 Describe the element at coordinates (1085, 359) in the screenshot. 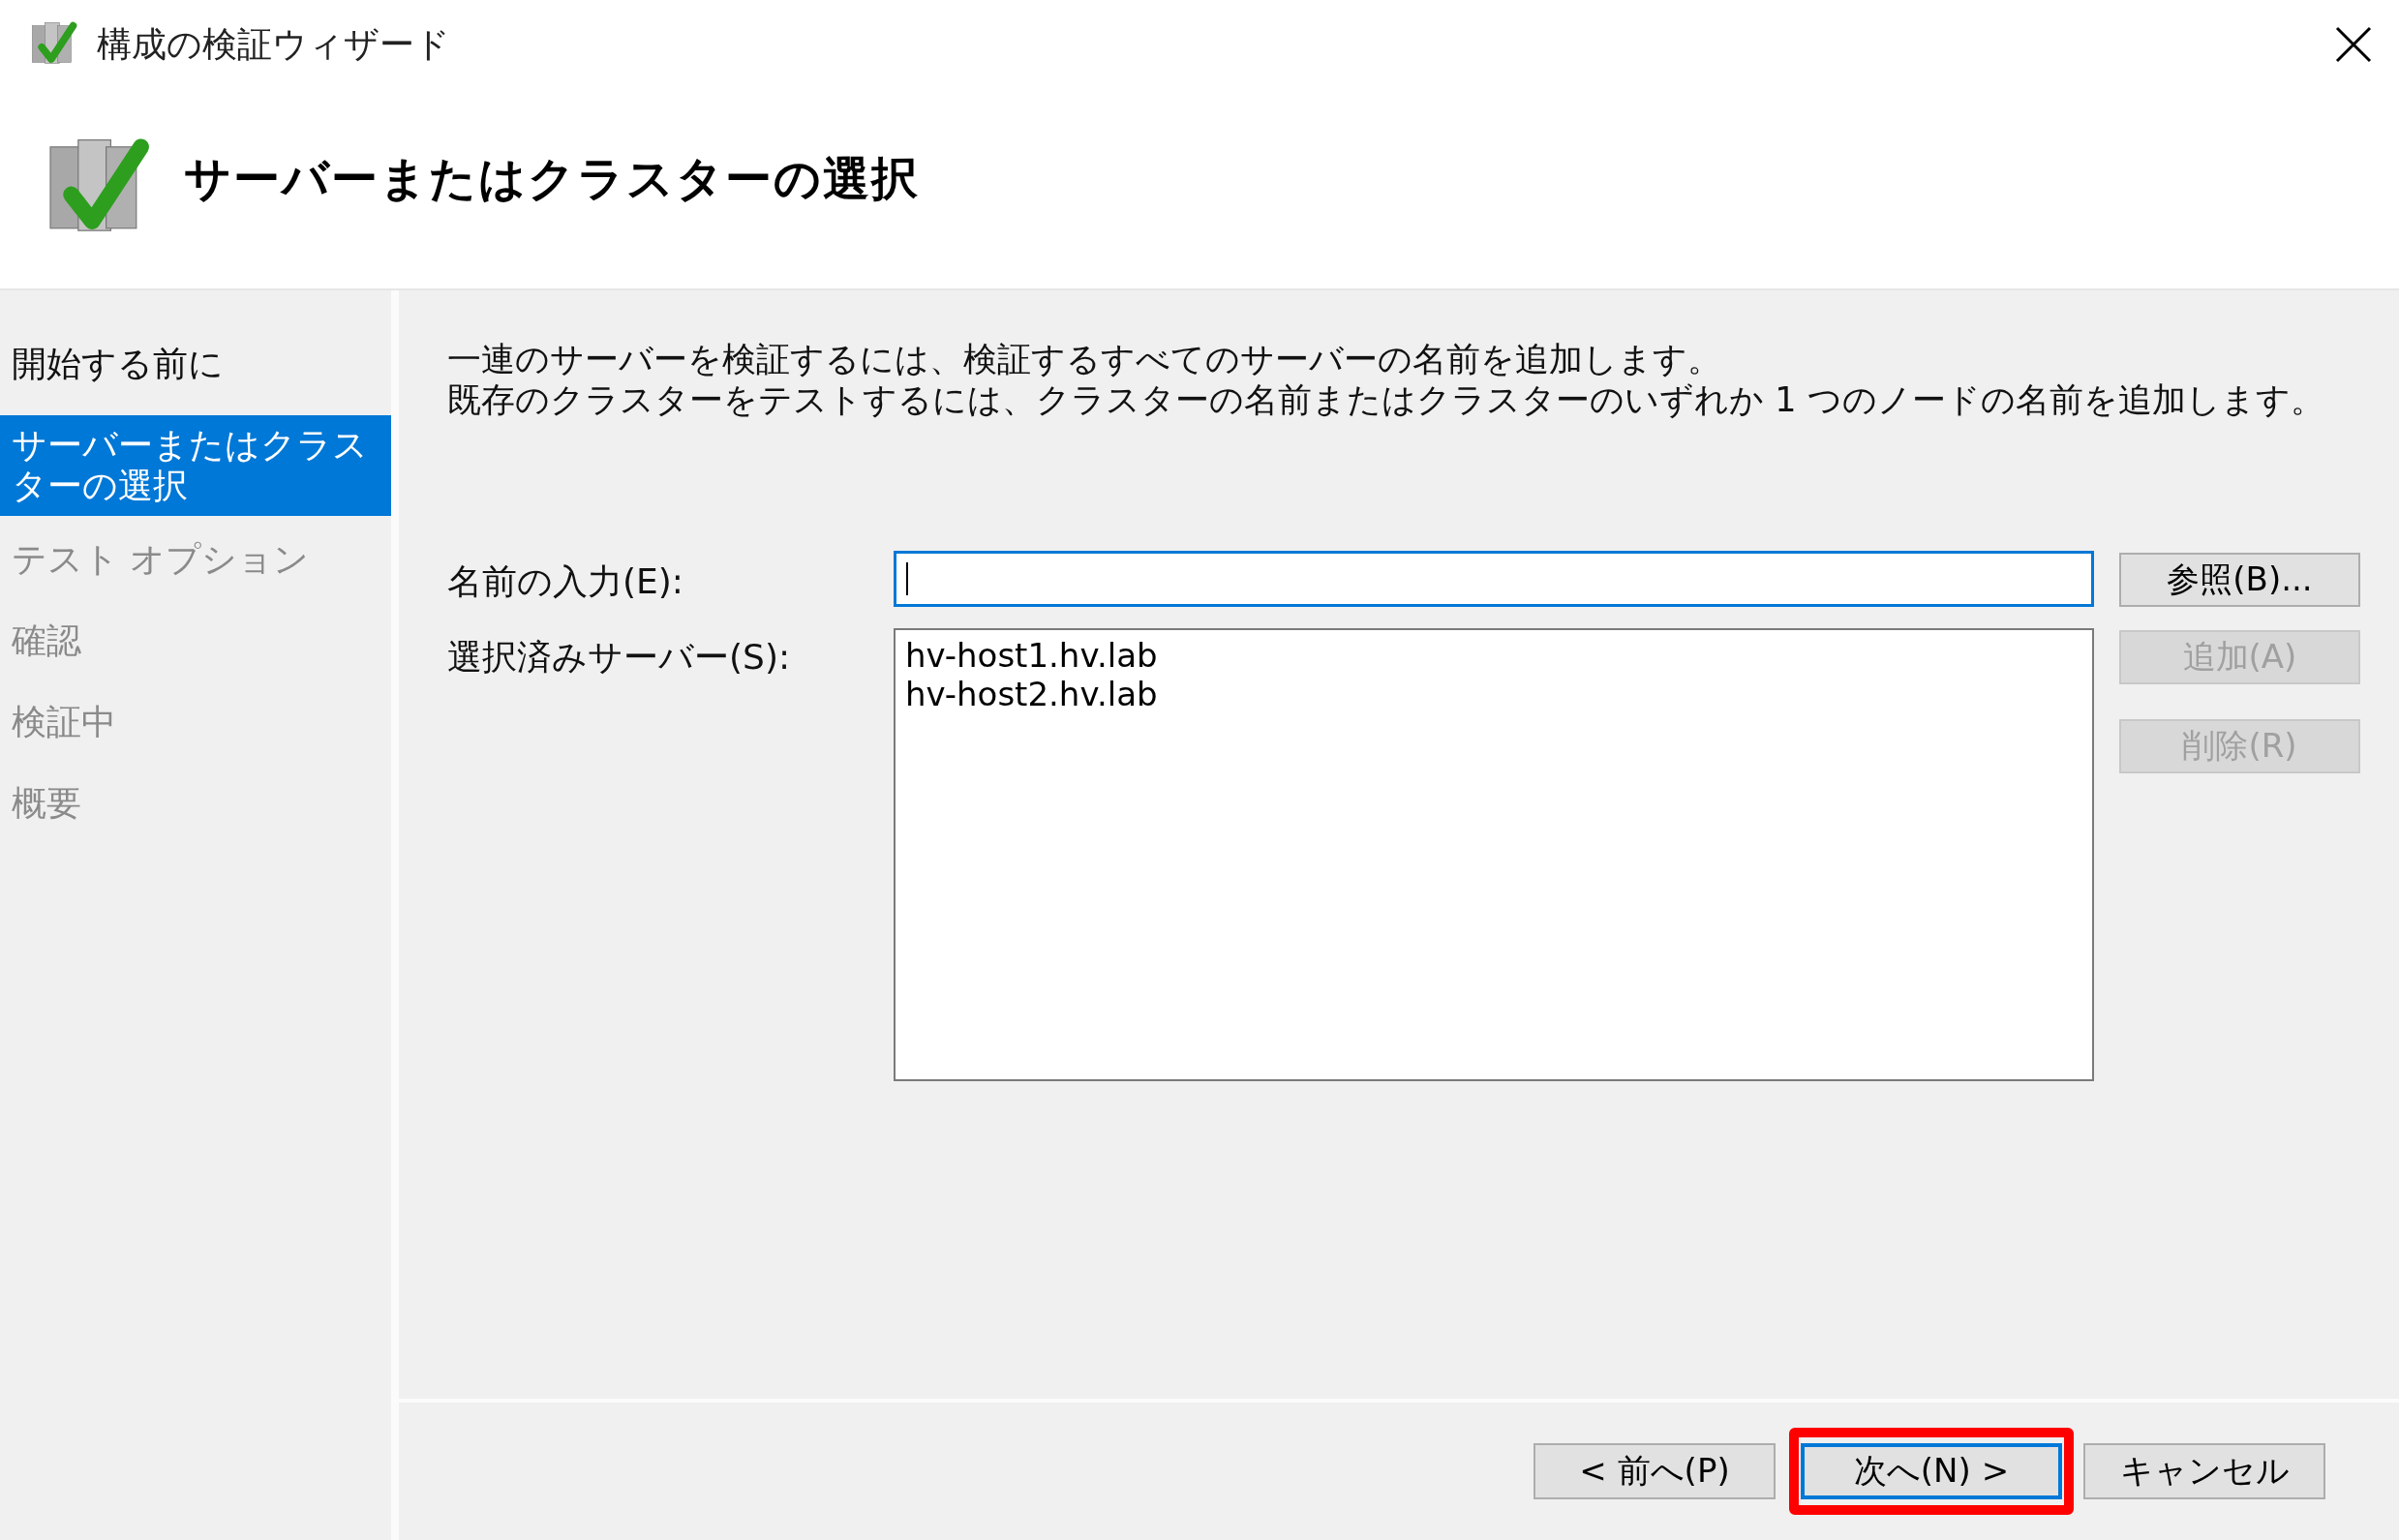

I see `instruction-text: 一連のサーバーを検証するには、検証するすべてのサーバーの名前を追加します。` at that location.